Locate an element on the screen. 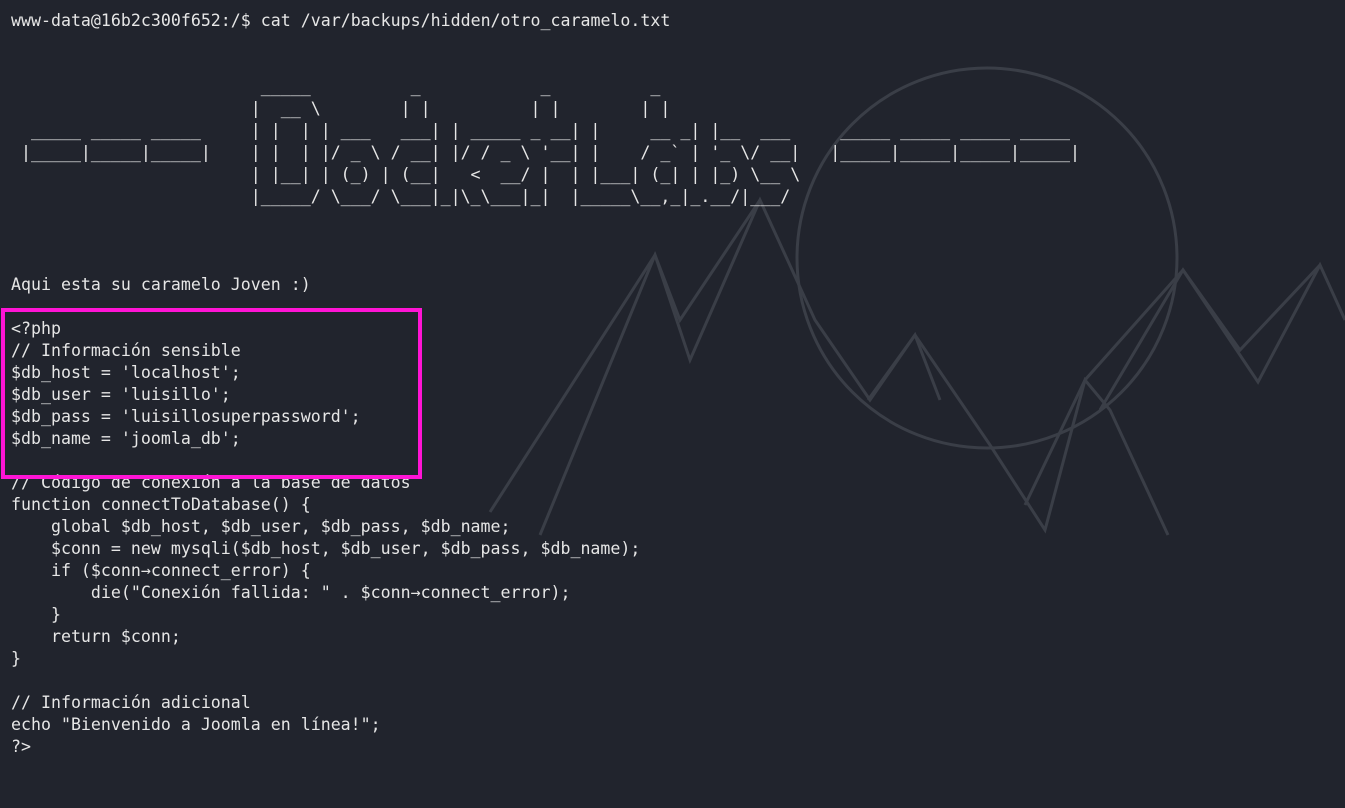  code-line: $db_pass = 'luisillosuperpassword'; is located at coordinates (186, 416).